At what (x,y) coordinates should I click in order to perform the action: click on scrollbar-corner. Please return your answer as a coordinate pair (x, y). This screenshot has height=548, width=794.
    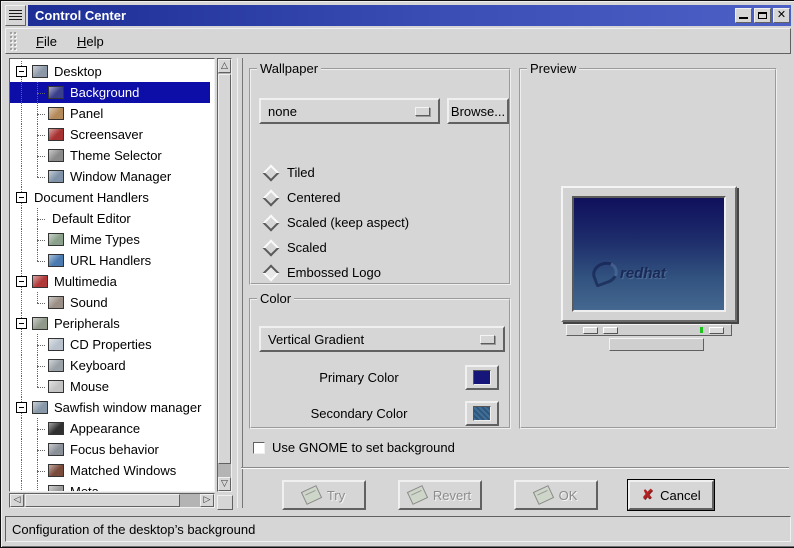
    Looking at the image, I should click on (225, 502).